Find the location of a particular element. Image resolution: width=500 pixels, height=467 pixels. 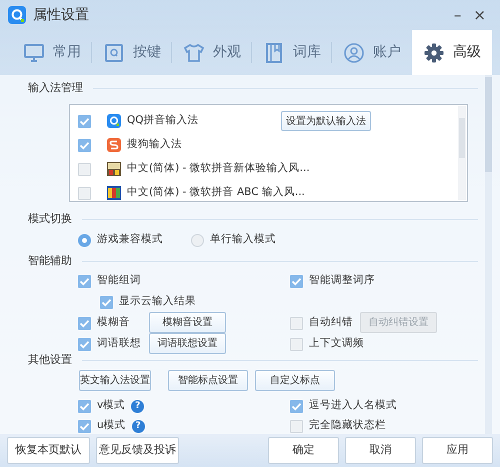

tab: 外观 is located at coordinates (212, 52).